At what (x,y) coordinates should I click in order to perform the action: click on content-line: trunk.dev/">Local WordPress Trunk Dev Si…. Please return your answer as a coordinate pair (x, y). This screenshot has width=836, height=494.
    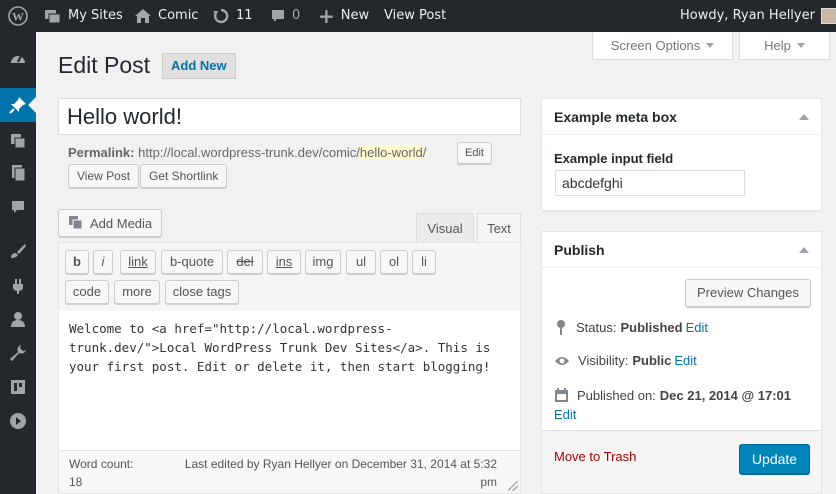
    Looking at the image, I should click on (280, 347).